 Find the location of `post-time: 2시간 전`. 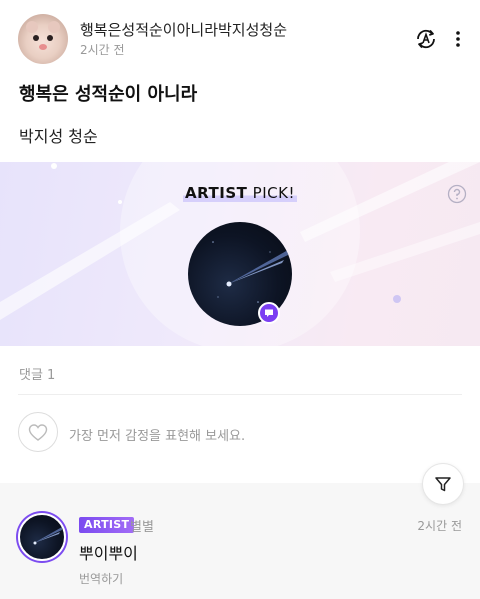

post-time: 2시간 전 is located at coordinates (102, 50).